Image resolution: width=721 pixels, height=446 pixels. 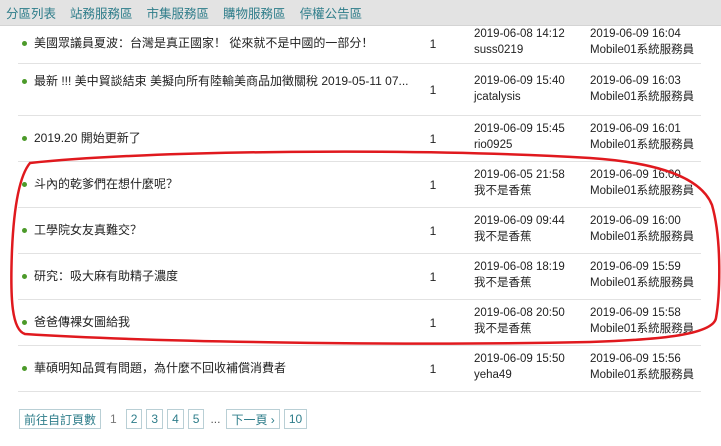 I want to click on thread-title: 工學院女友真難交？, so click(x=219, y=230).